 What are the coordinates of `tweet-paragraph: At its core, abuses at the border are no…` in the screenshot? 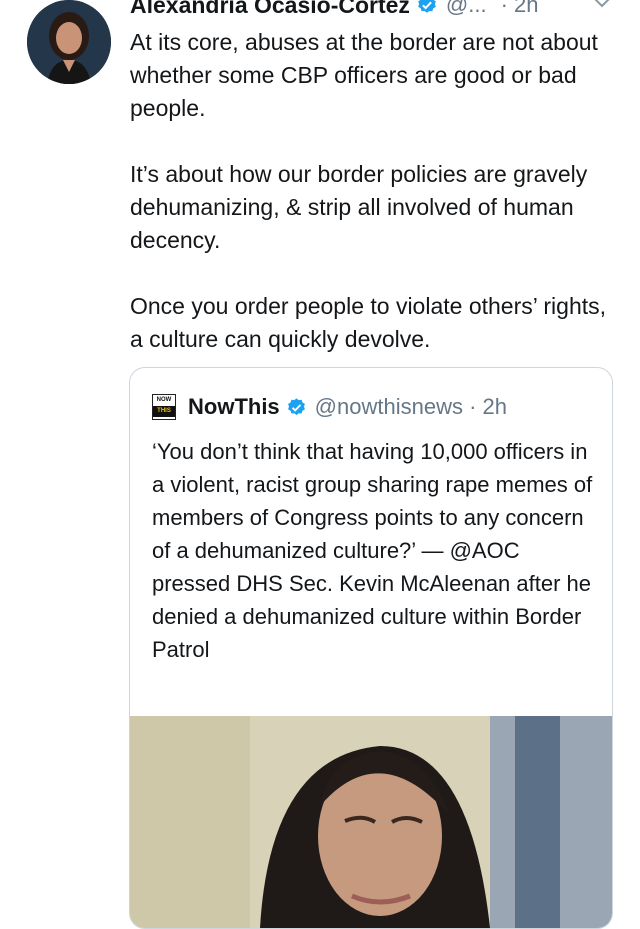 It's located at (364, 75).